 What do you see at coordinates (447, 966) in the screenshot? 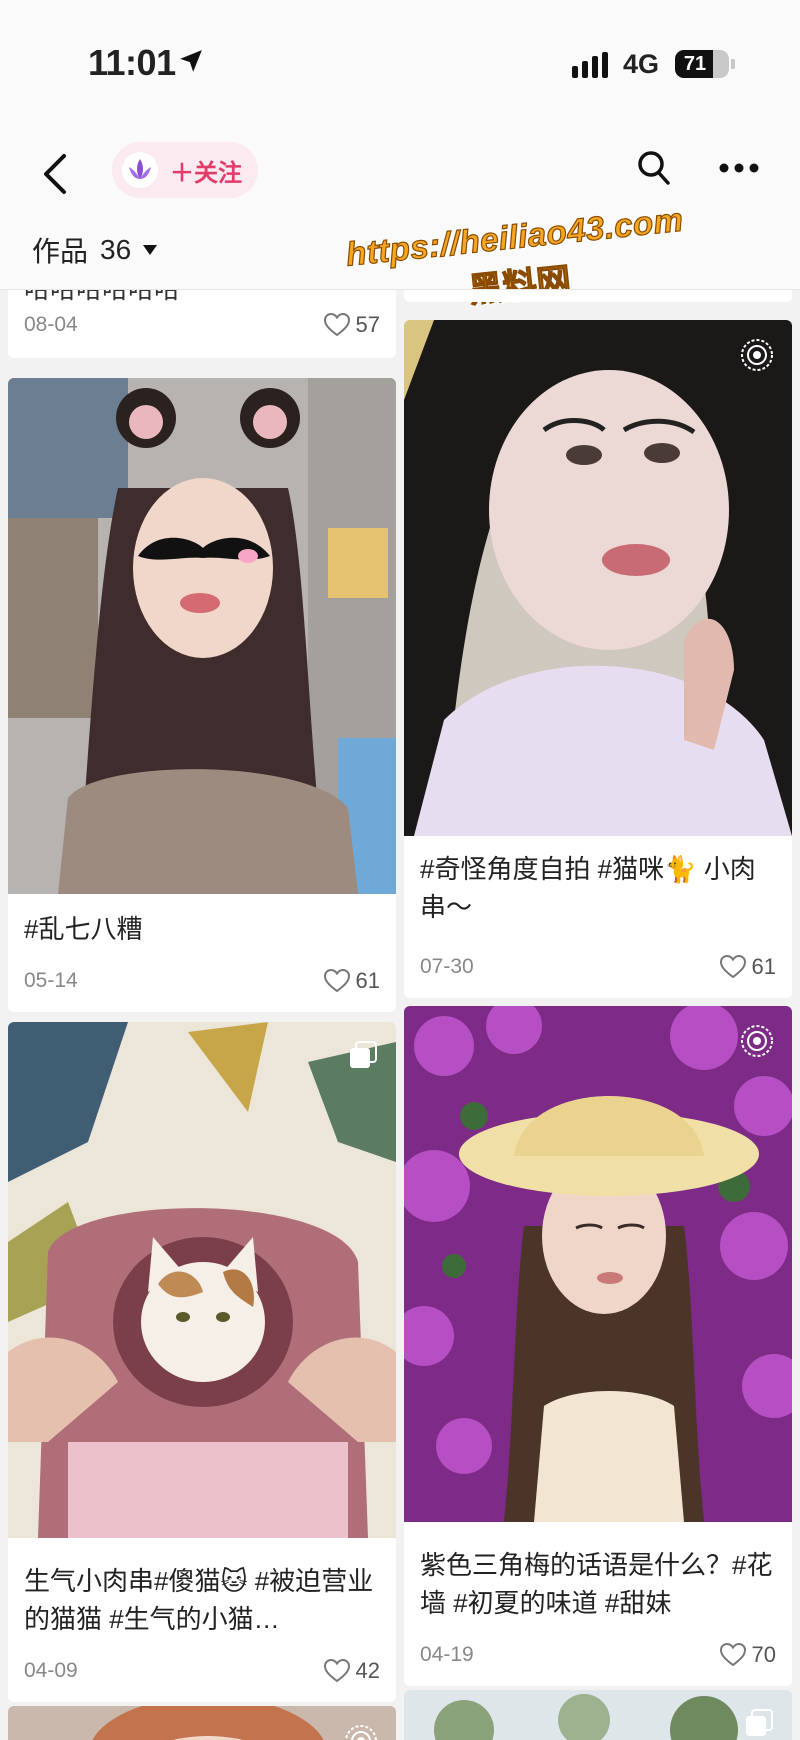
I see `post-date: 07-30` at bounding box center [447, 966].